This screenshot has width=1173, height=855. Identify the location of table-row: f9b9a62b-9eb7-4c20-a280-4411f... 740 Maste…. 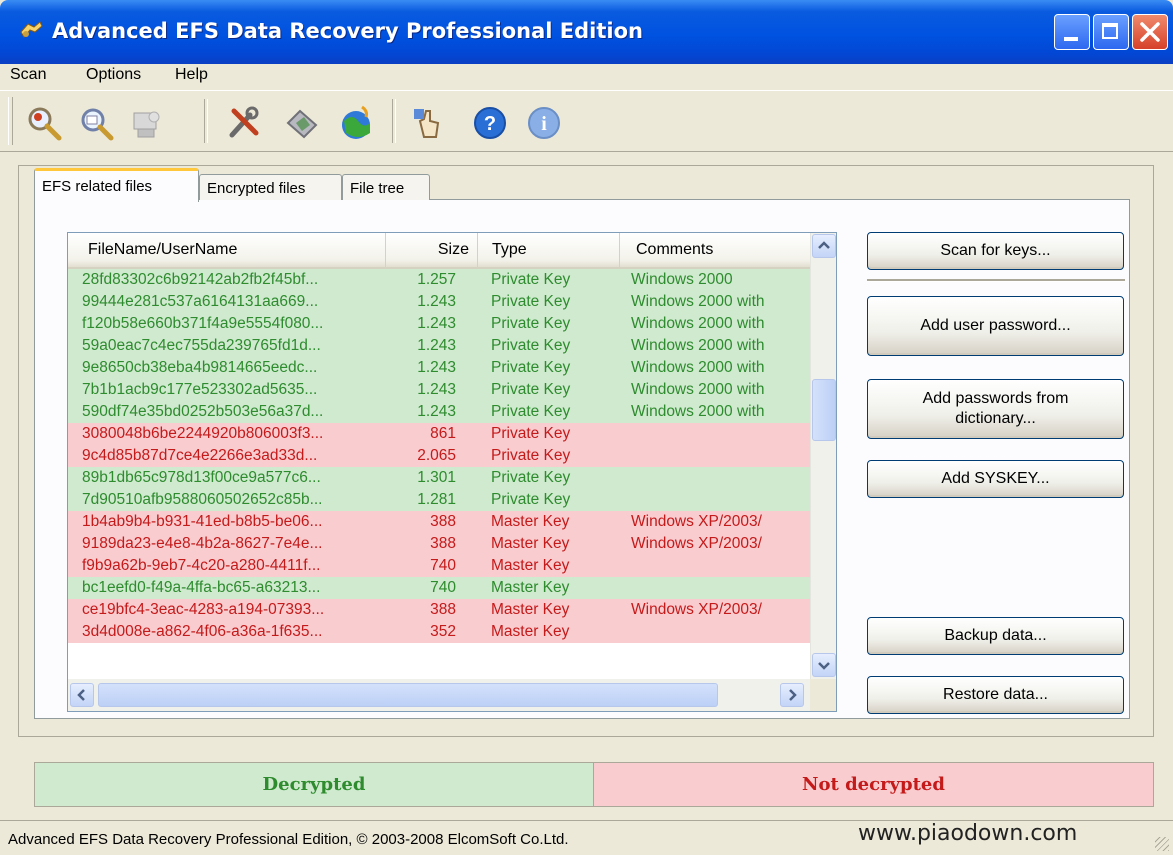
(439, 566).